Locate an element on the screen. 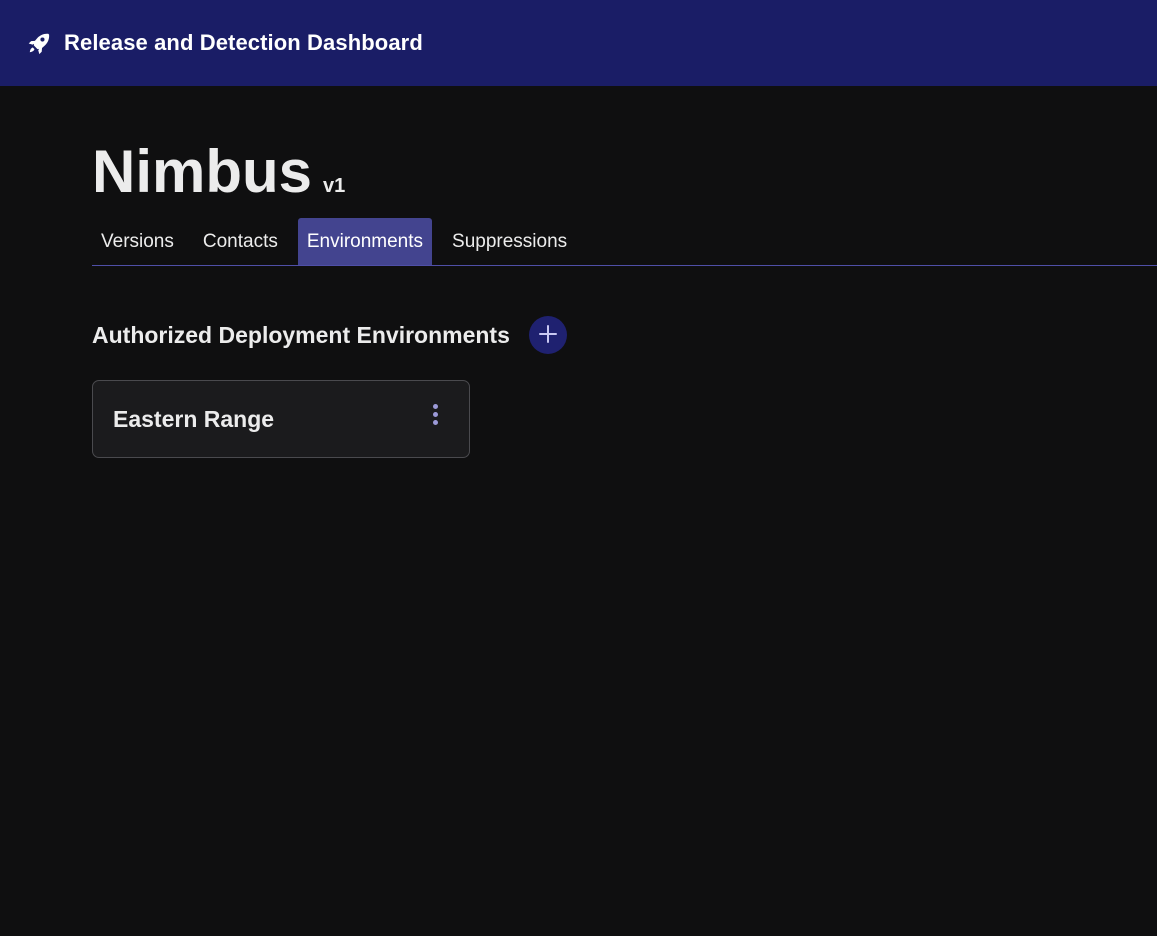 The width and height of the screenshot is (1157, 936). tab-suppressions: Suppressions is located at coordinates (509, 241).